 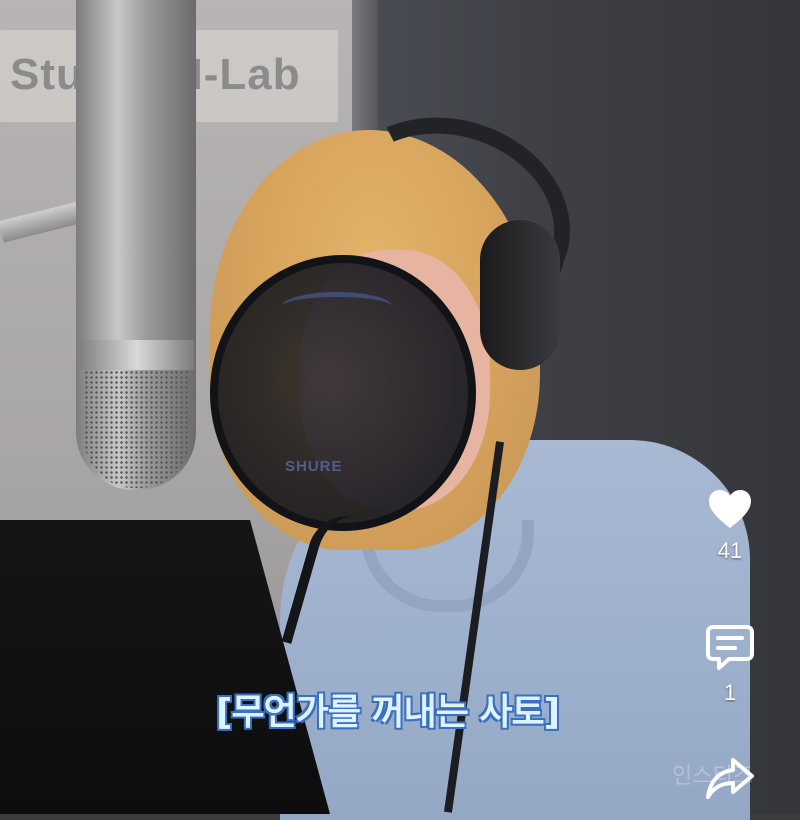 What do you see at coordinates (520, 295) in the screenshot?
I see `headphones-cup` at bounding box center [520, 295].